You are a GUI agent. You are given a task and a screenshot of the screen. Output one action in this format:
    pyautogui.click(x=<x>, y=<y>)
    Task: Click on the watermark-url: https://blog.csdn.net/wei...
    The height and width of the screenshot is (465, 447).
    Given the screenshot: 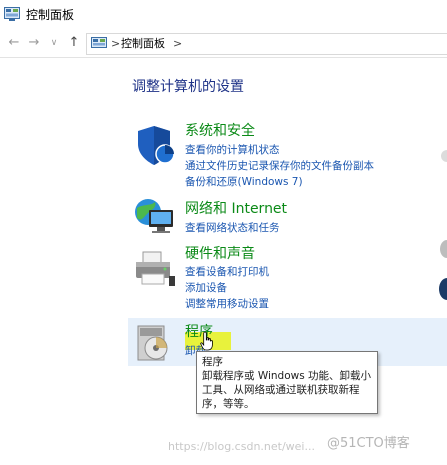 What is the action you would take?
    pyautogui.click(x=241, y=446)
    